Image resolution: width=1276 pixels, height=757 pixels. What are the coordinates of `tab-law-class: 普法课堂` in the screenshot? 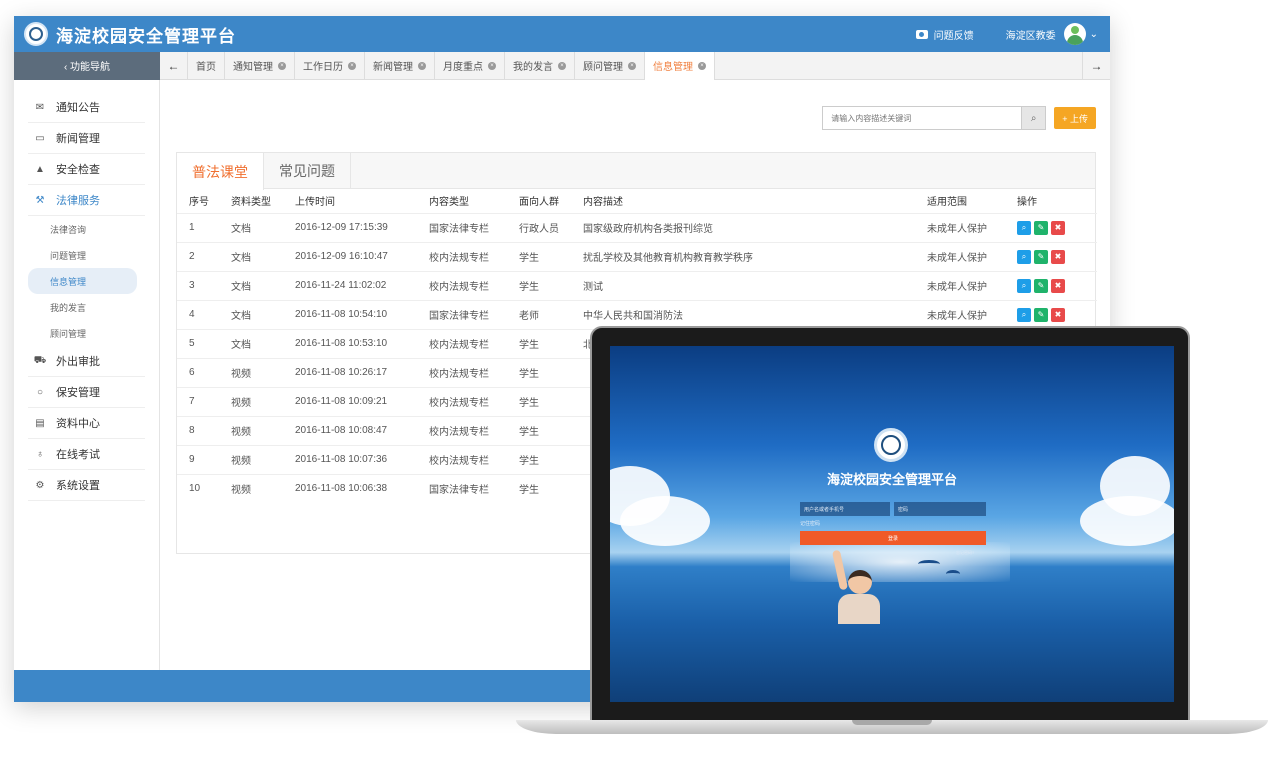 It's located at (220, 171).